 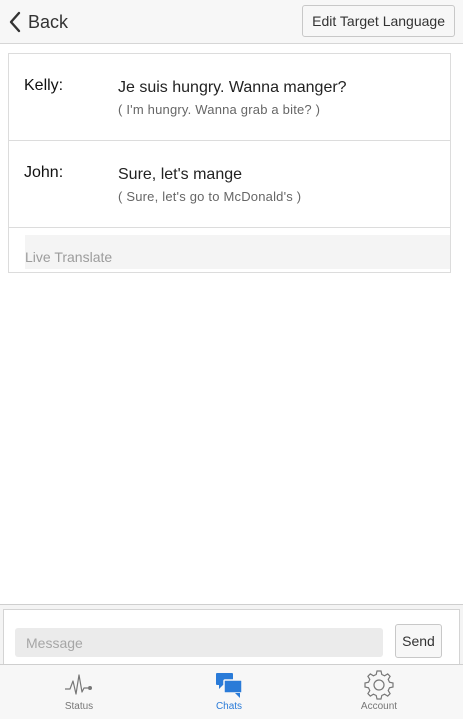 I want to click on live-translate-input, so click(x=237, y=252).